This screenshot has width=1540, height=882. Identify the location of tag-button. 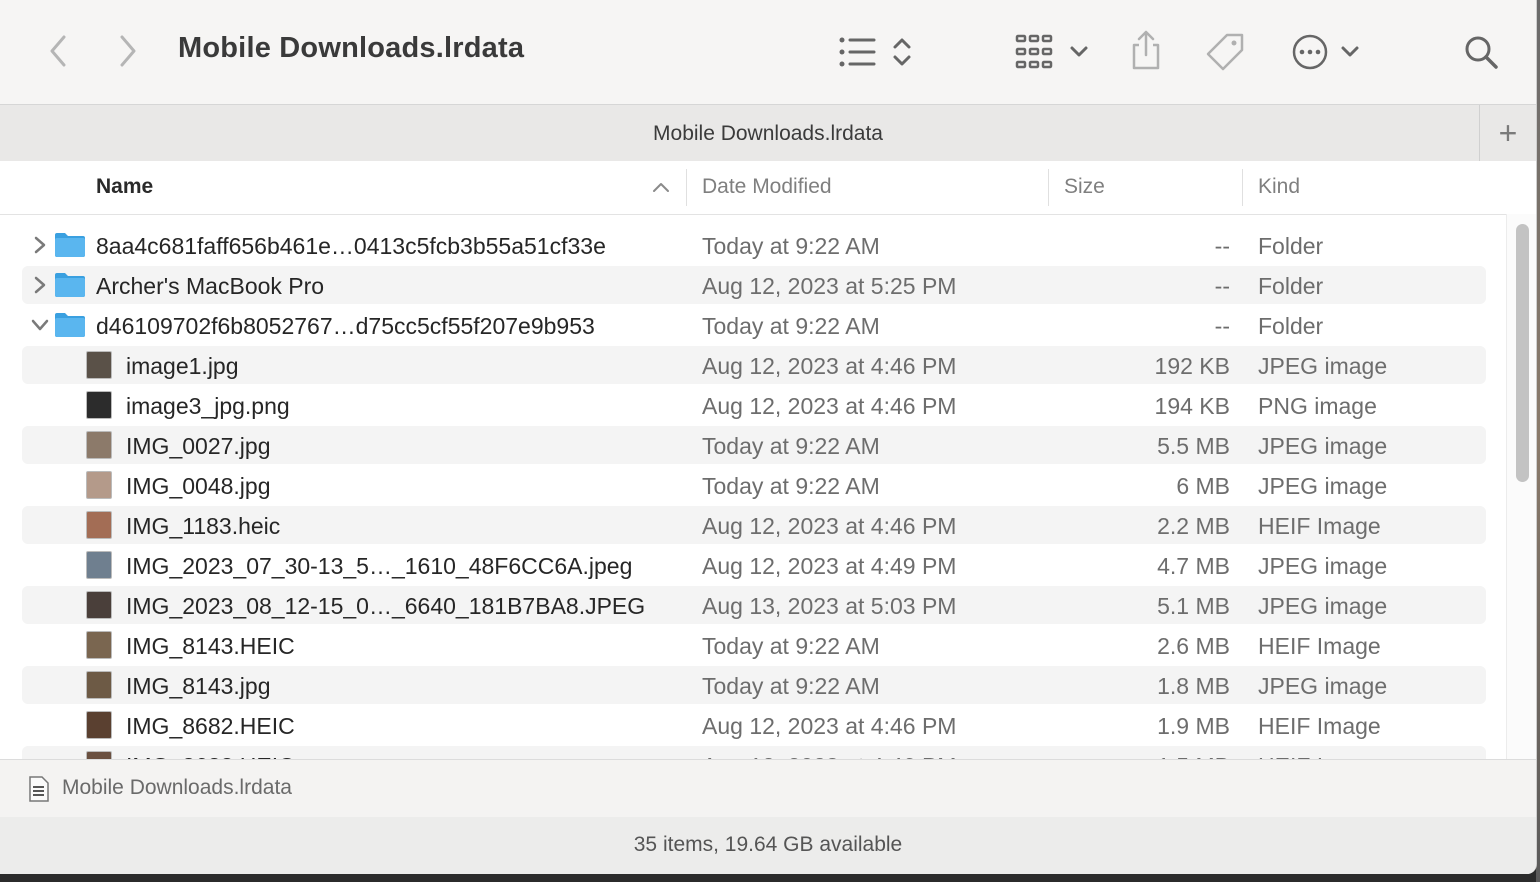
(1225, 52).